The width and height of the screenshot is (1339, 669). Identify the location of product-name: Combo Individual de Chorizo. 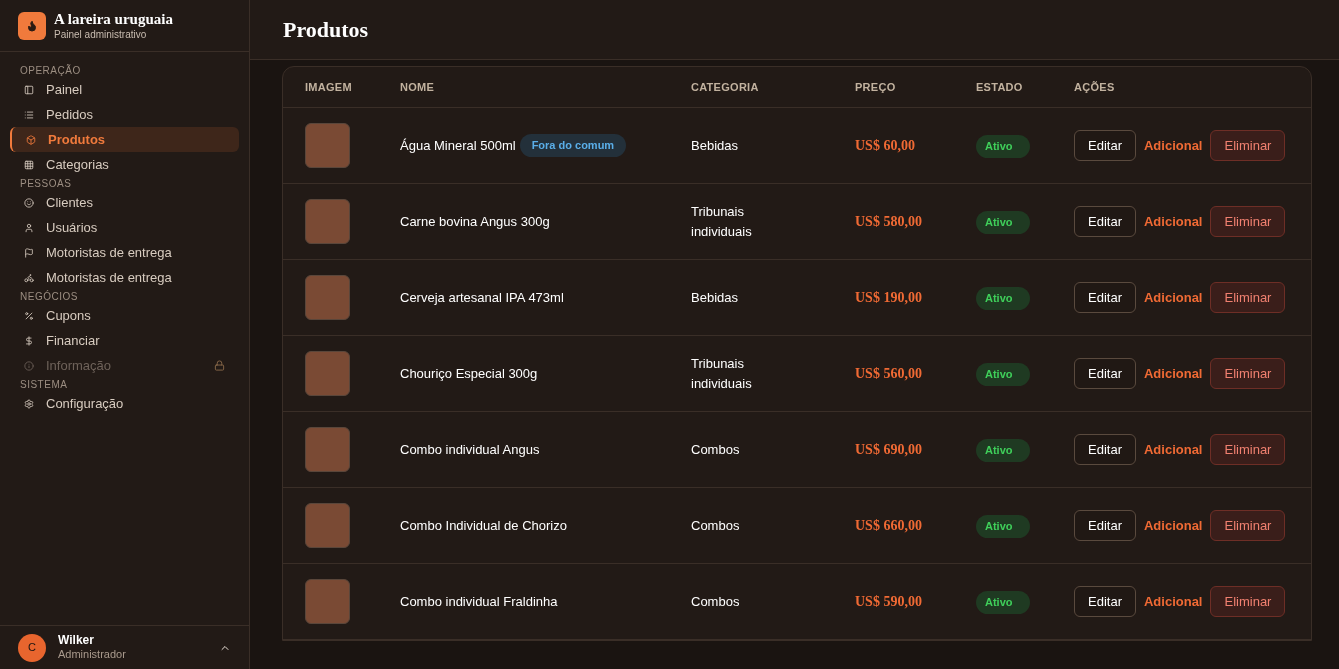
(483, 525).